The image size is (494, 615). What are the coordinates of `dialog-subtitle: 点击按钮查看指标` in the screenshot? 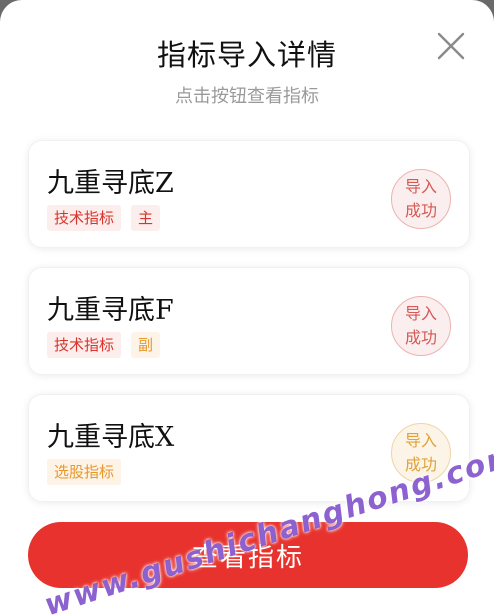 It's located at (247, 96).